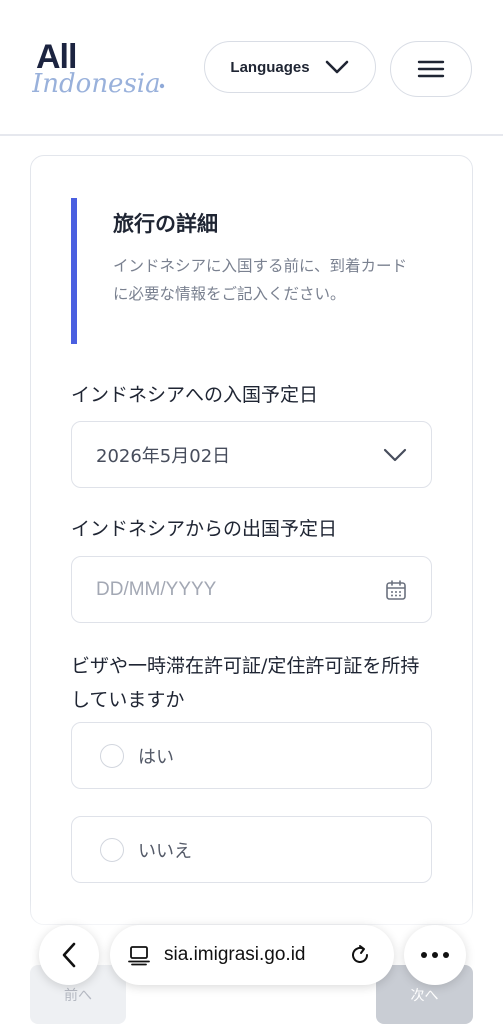 This screenshot has width=503, height=1024. Describe the element at coordinates (165, 851) in the screenshot. I see `radio-label-no: いいえ` at that location.